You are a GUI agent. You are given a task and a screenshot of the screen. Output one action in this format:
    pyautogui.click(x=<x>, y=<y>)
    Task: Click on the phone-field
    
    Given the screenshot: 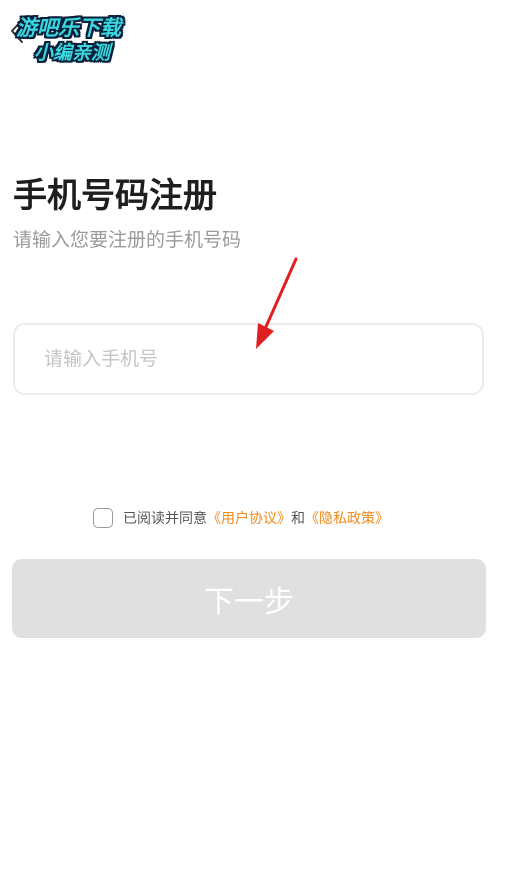 What is the action you would take?
    pyautogui.click(x=248, y=359)
    